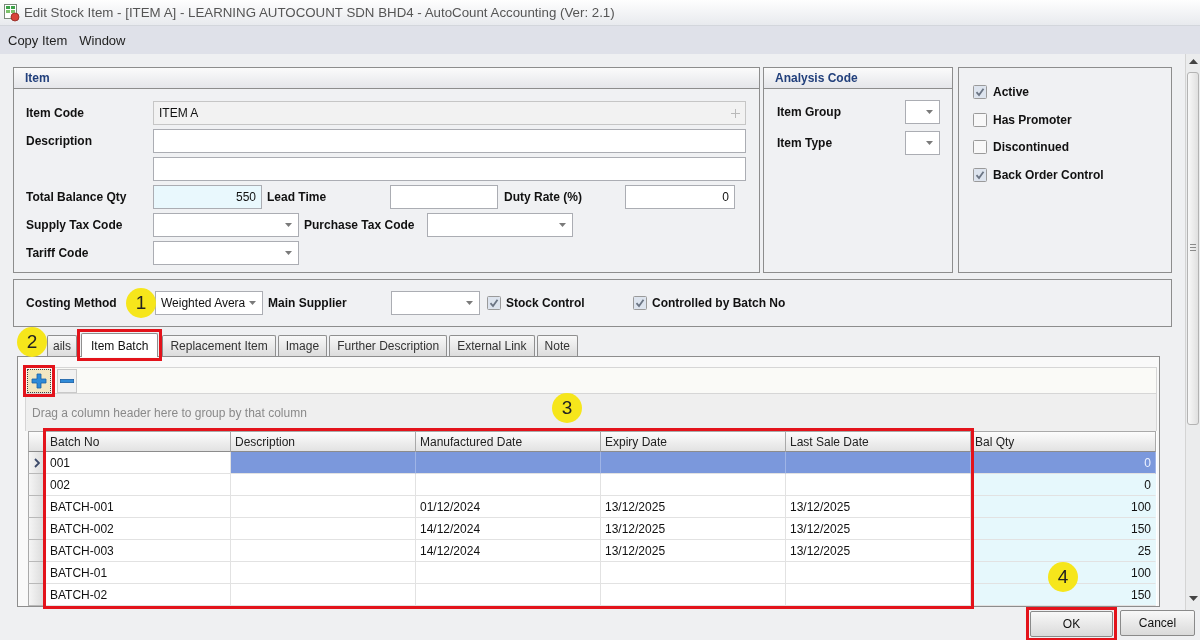  I want to click on scrollbar-thumb, so click(1193, 248).